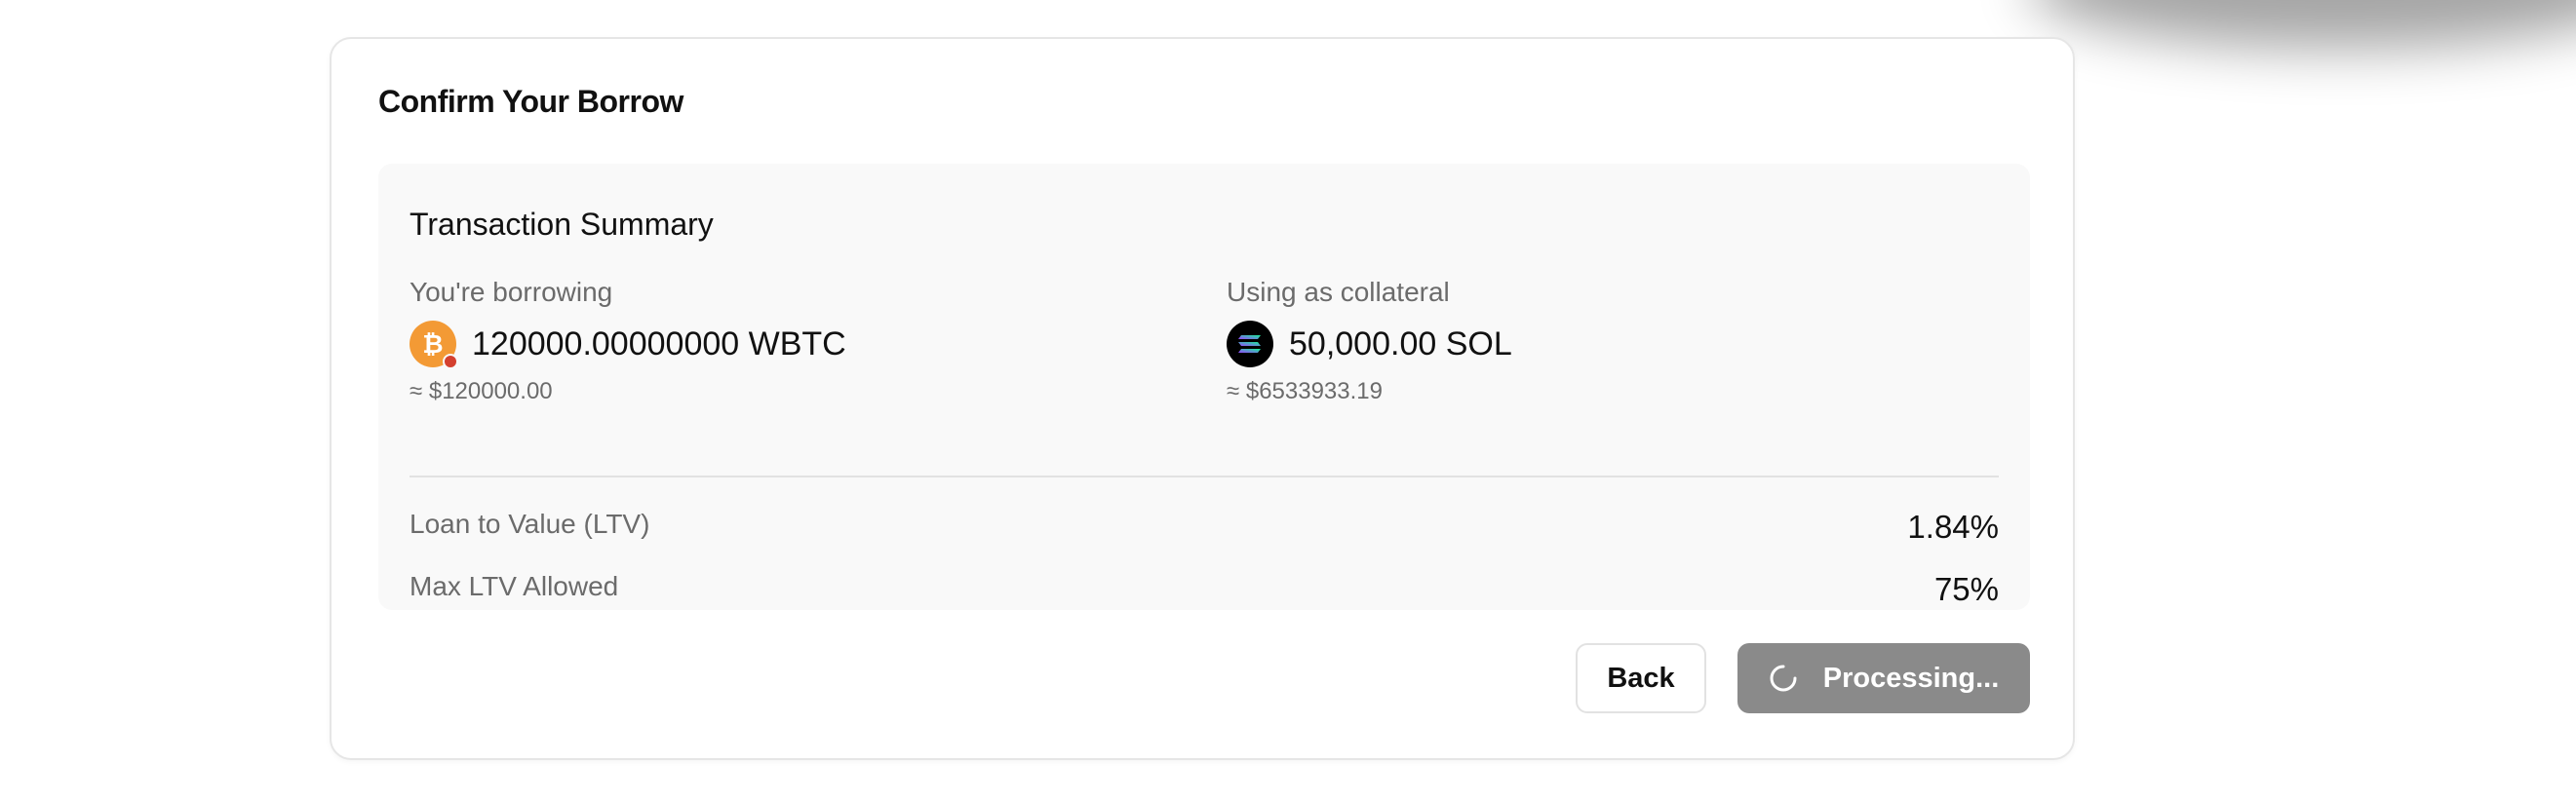 This screenshot has height=801, width=2576. I want to click on ltv-value: 1.84%, so click(1953, 527).